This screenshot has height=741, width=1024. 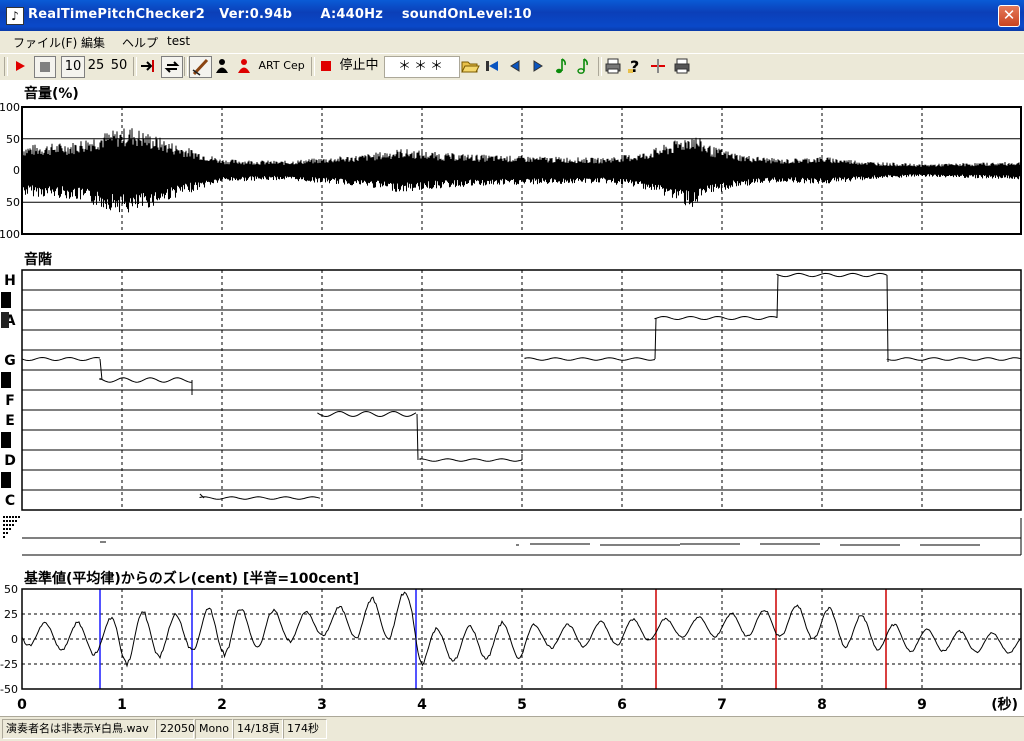 I want to click on deviation-tick: 50, so click(x=11, y=589).